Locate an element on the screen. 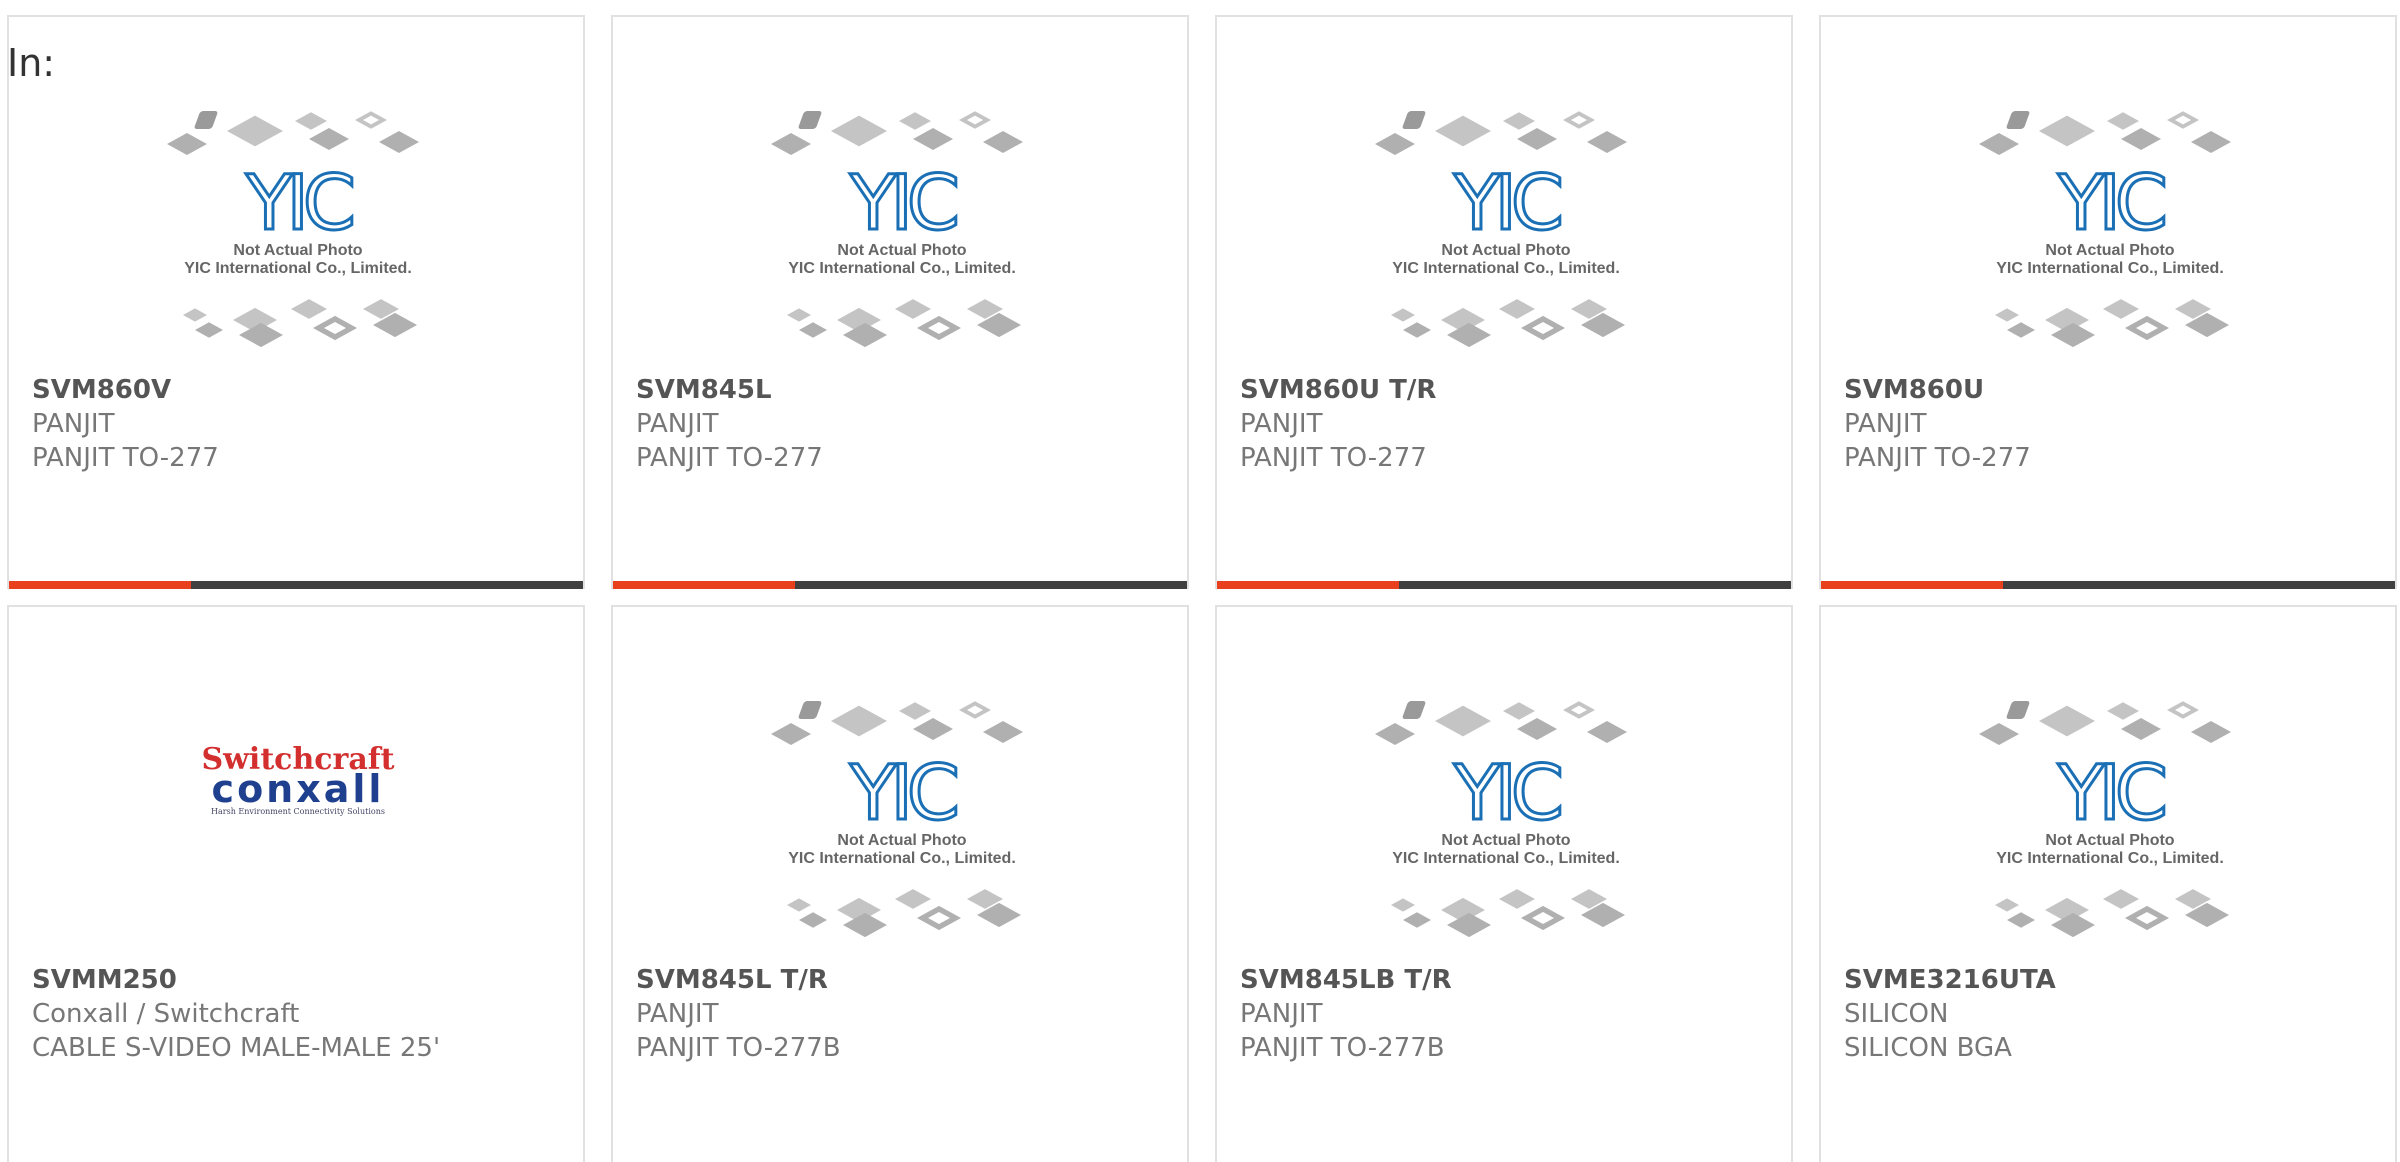 This screenshot has height=1162, width=2400. part-number: SVM845L T/R is located at coordinates (906, 980).